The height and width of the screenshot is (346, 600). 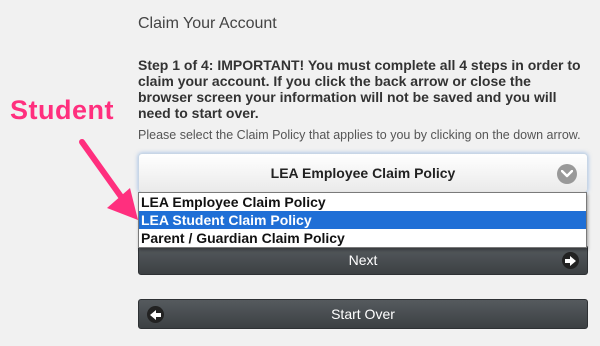 What do you see at coordinates (567, 174) in the screenshot?
I see `chevron-down-icon` at bounding box center [567, 174].